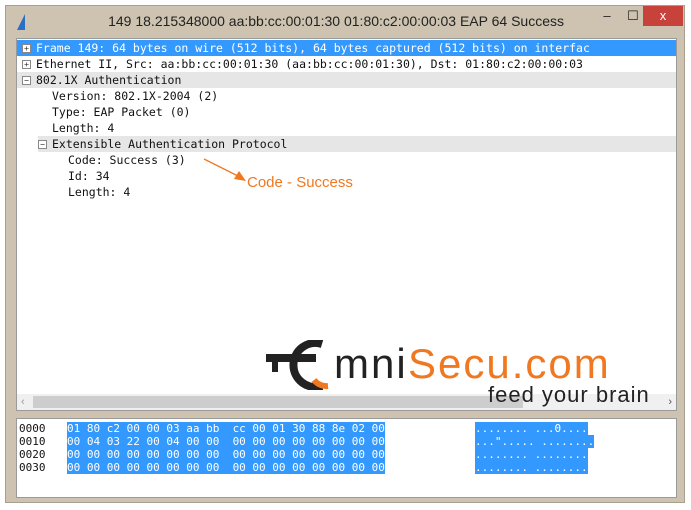 The image size is (691, 510). I want to click on tree-item-type: Type: EAP Packet (0), so click(121, 112).